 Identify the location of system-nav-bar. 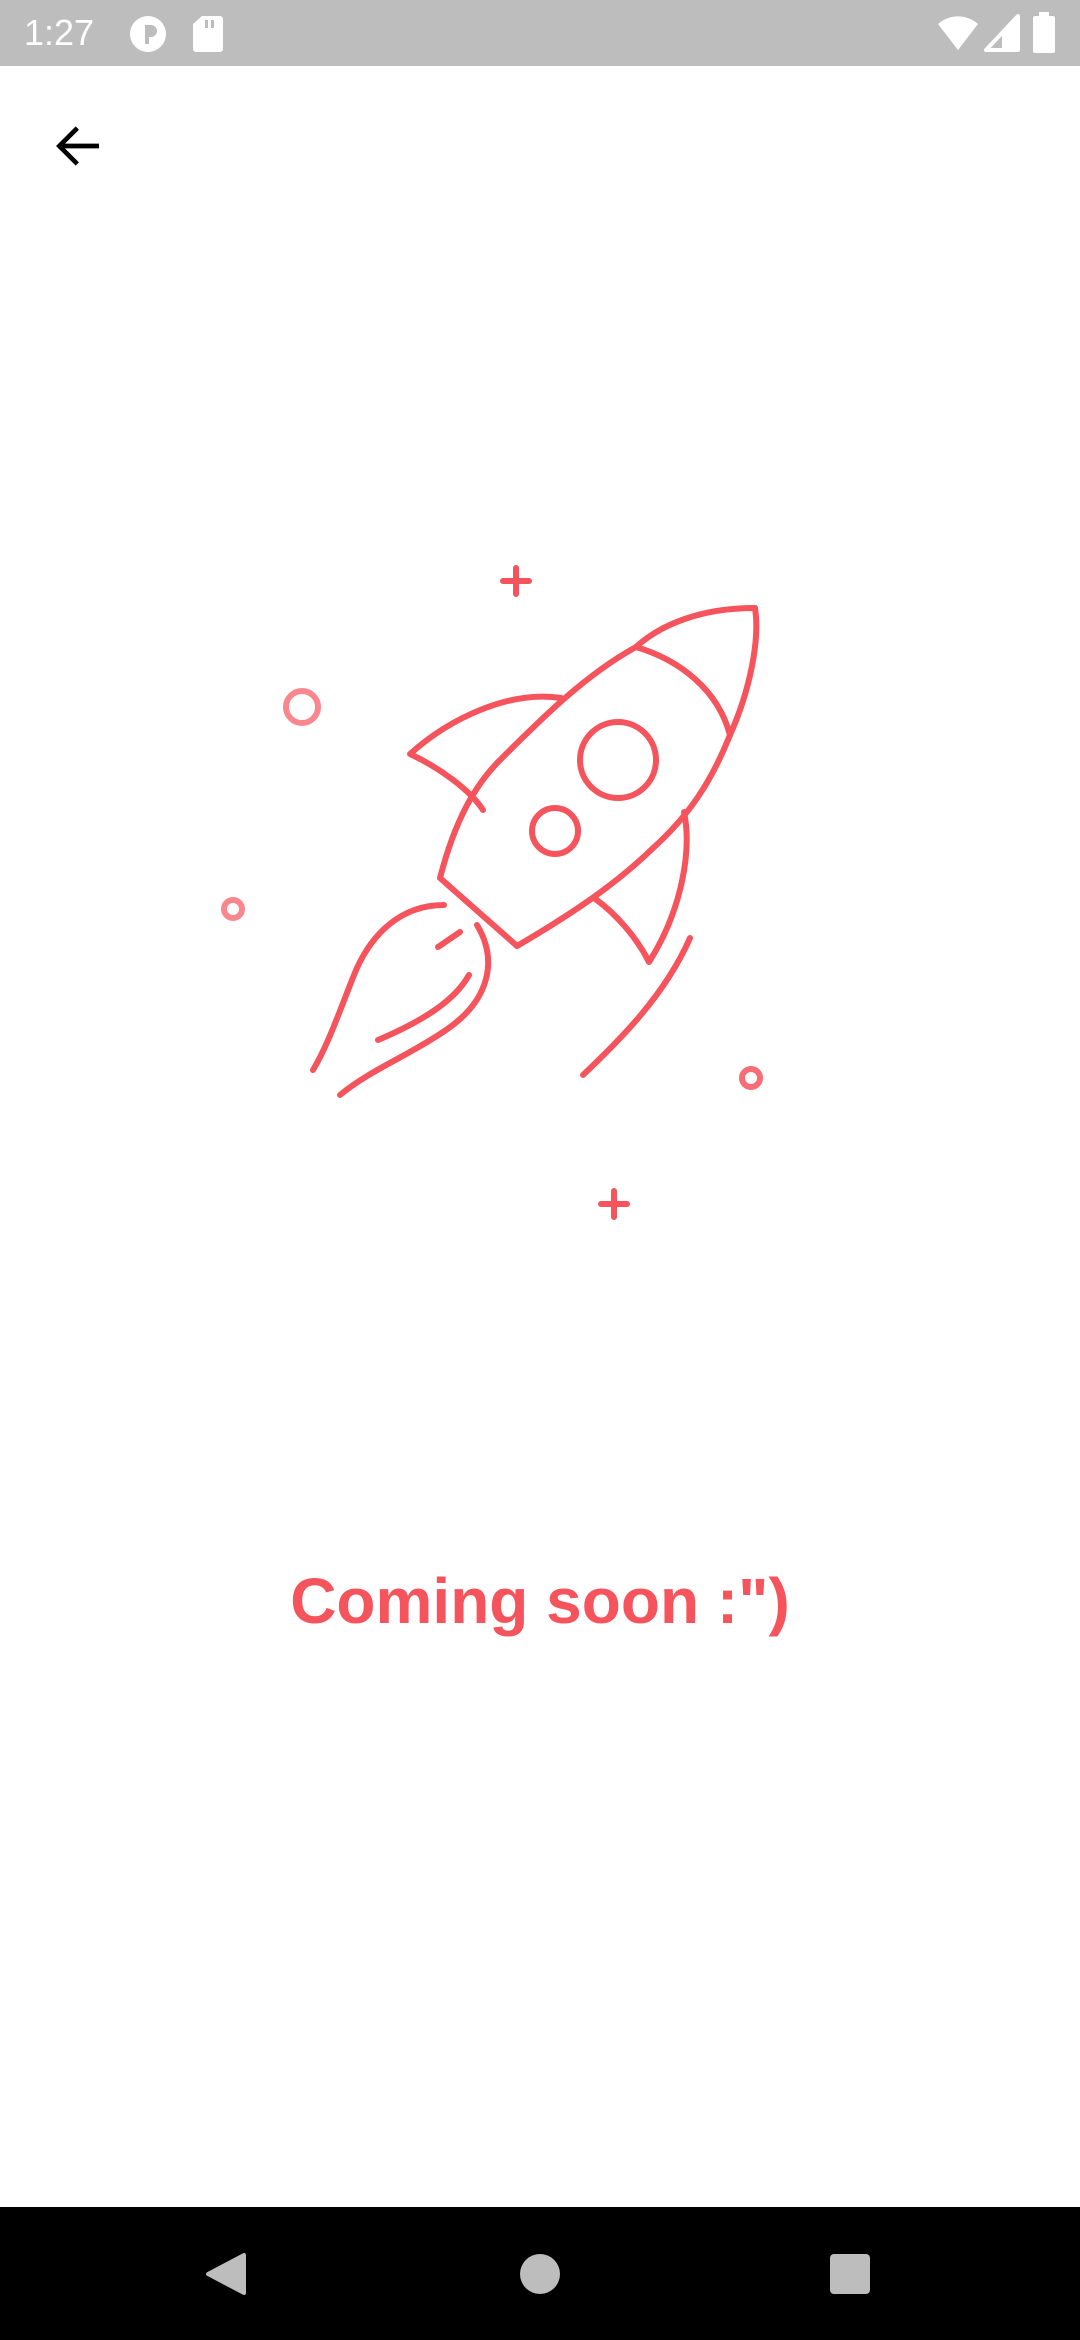
(540, 2273).